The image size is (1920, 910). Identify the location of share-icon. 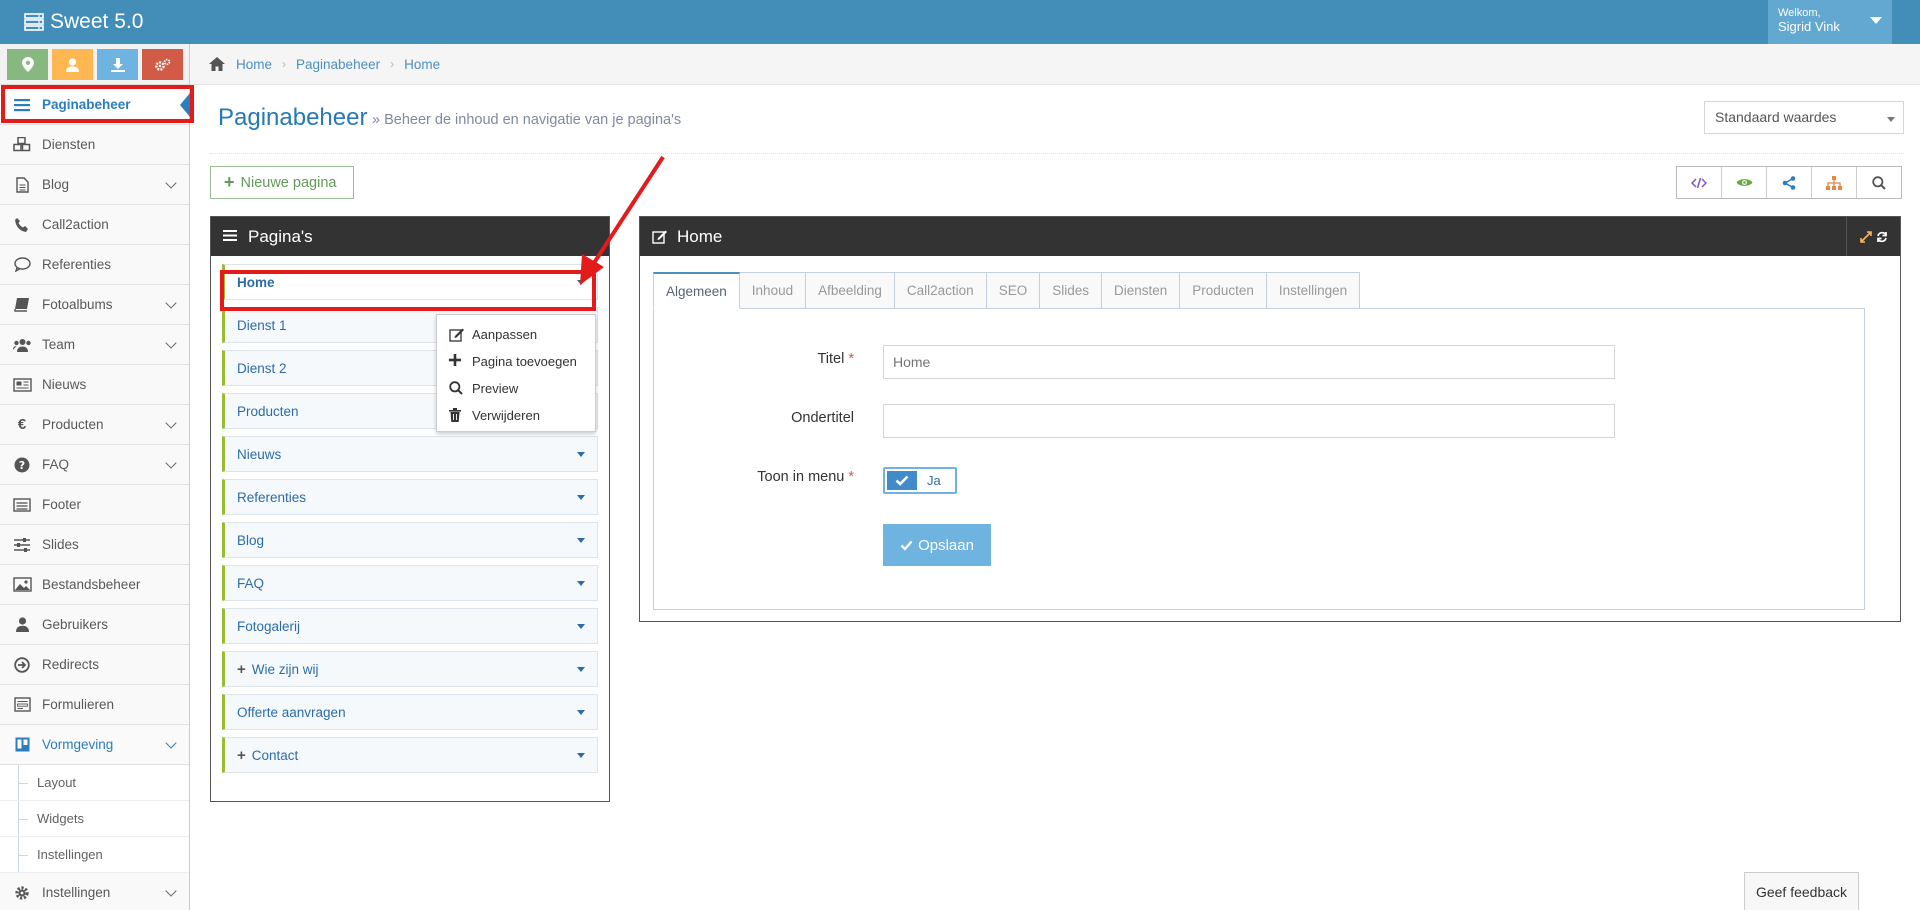
(1789, 182).